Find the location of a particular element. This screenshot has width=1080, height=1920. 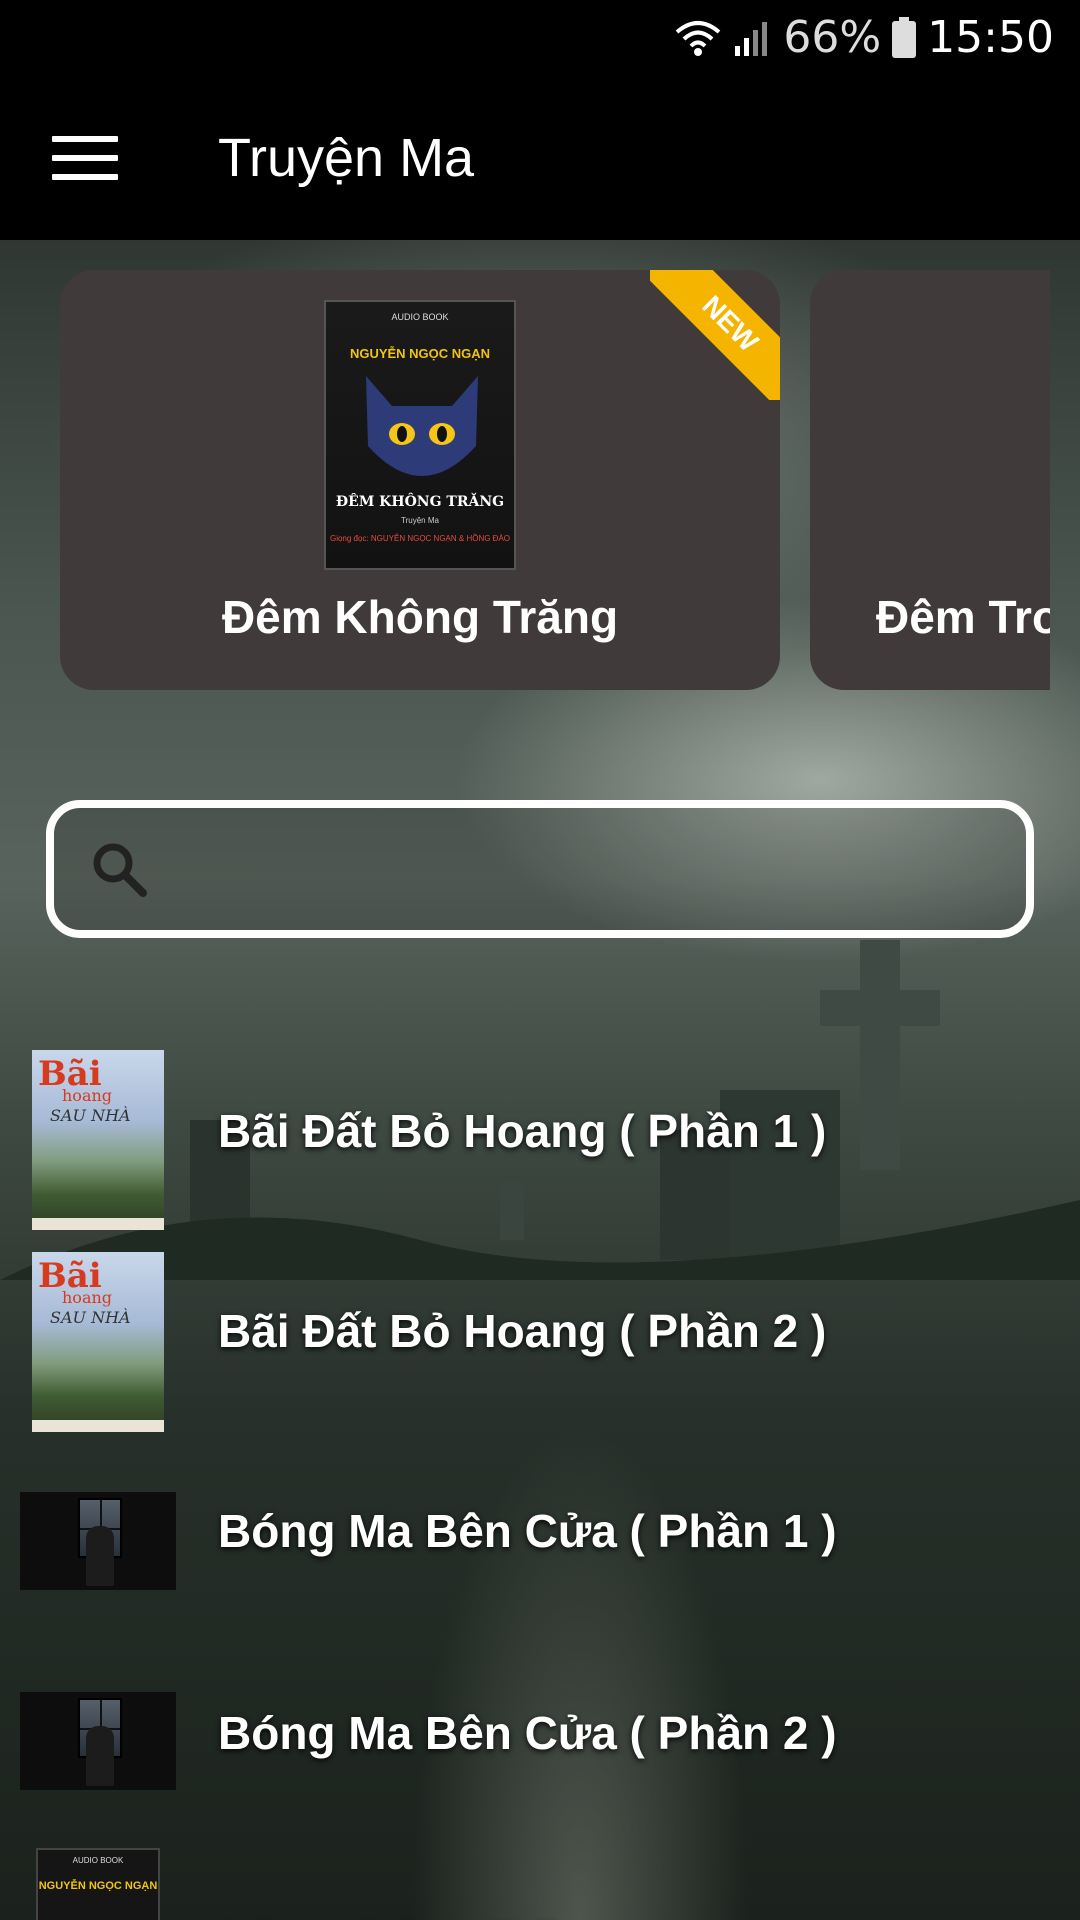

search-bar is located at coordinates (540, 869).